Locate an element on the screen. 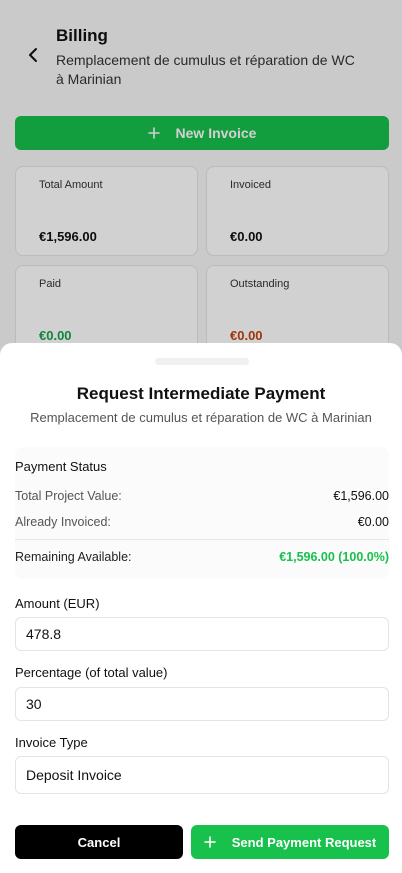  status-label: Total Project Value: is located at coordinates (68, 496).